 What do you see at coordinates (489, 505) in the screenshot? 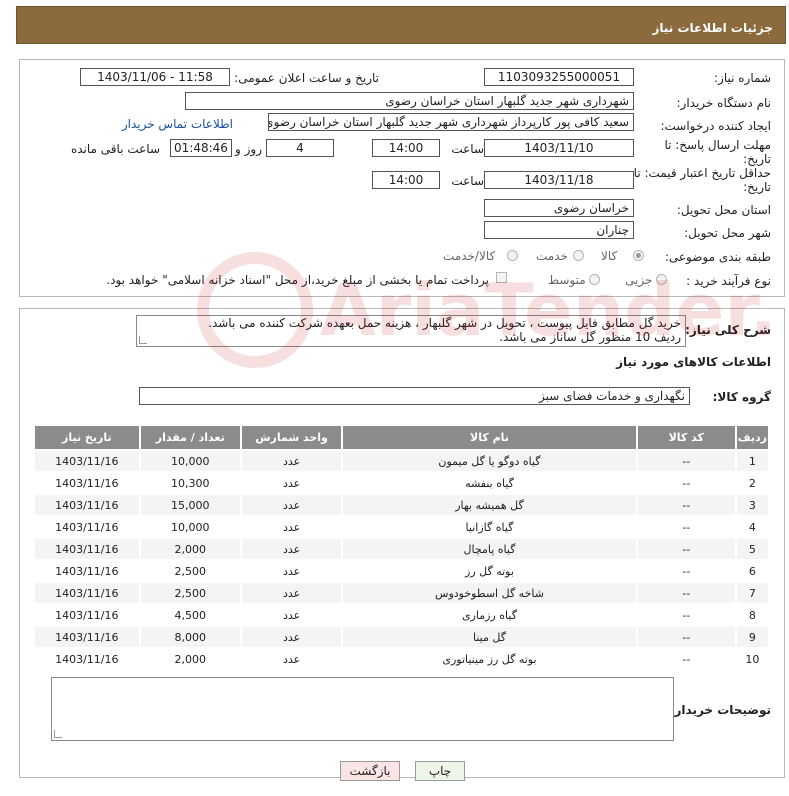
I see `cell-name: گل همیشه بهار` at bounding box center [489, 505].